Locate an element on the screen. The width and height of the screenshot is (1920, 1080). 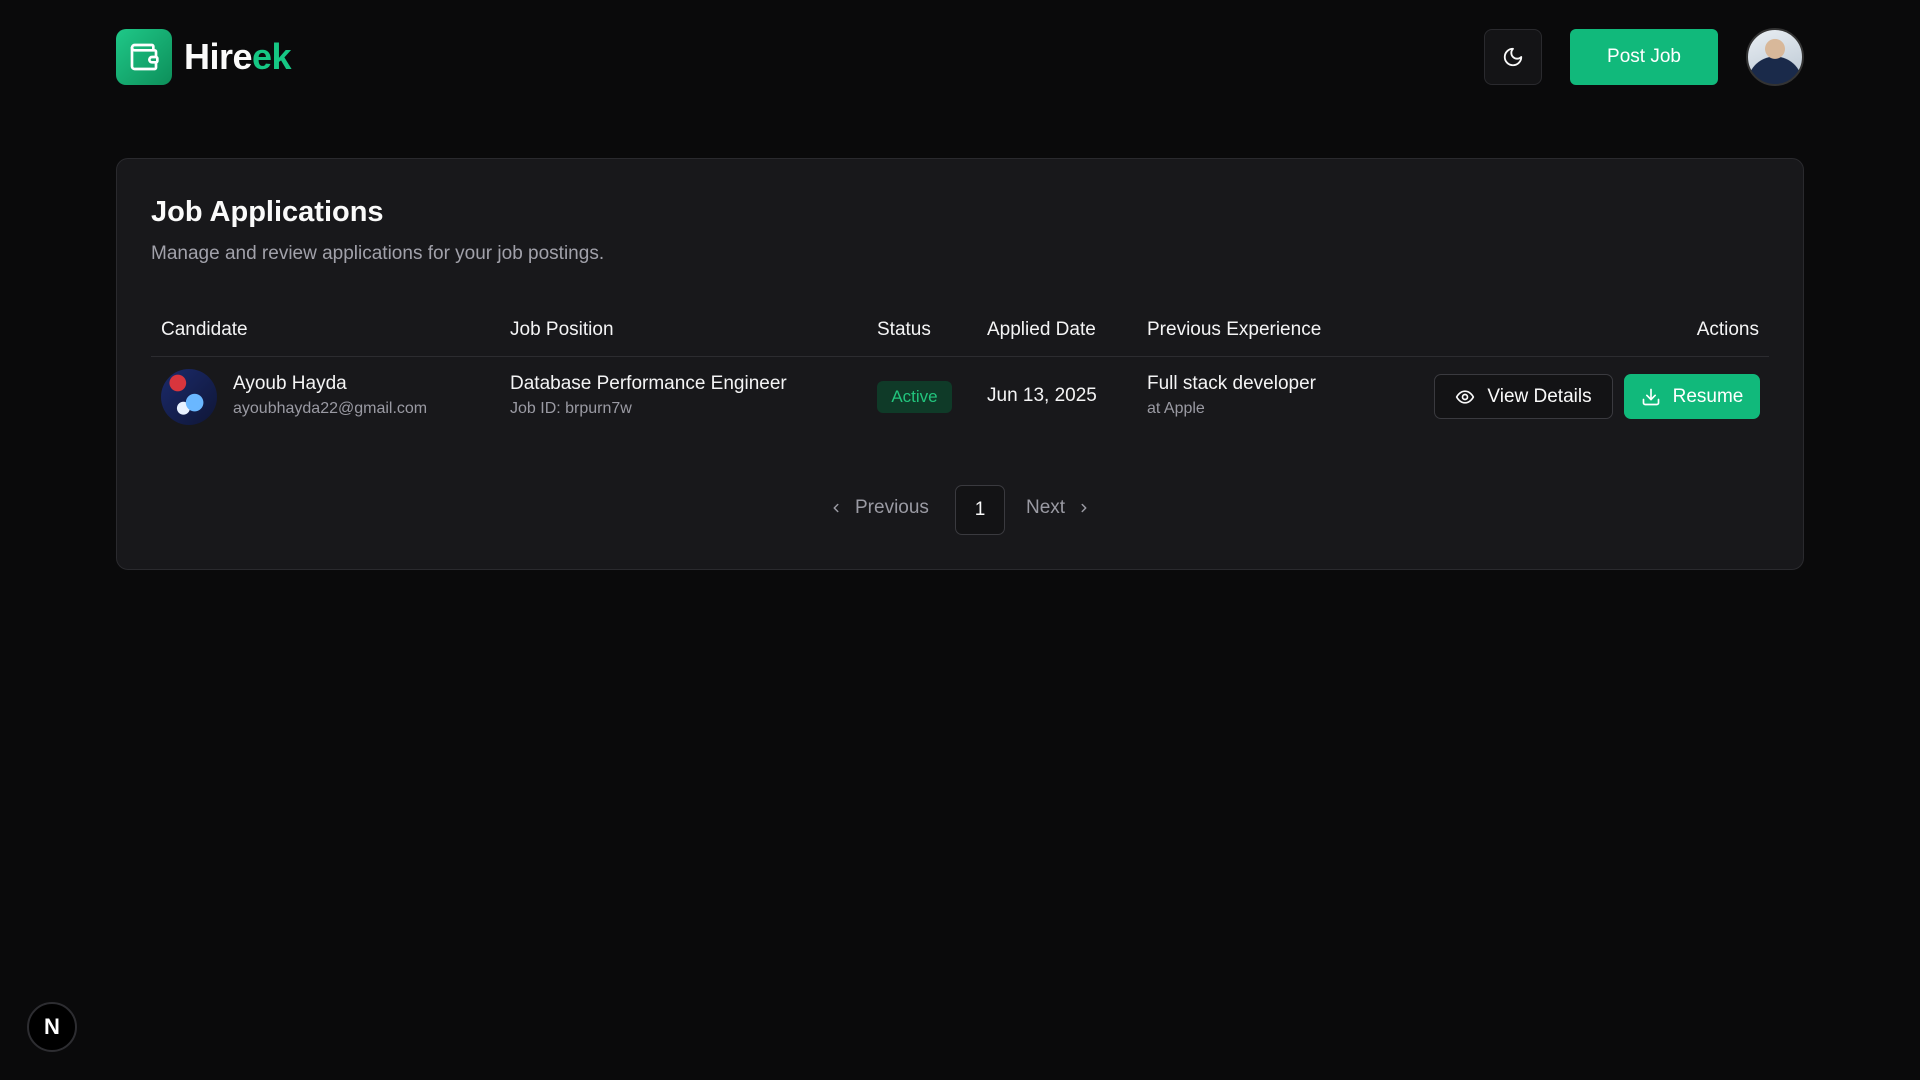
applied-date: Jun 13, 2025 is located at coordinates (1042, 395).